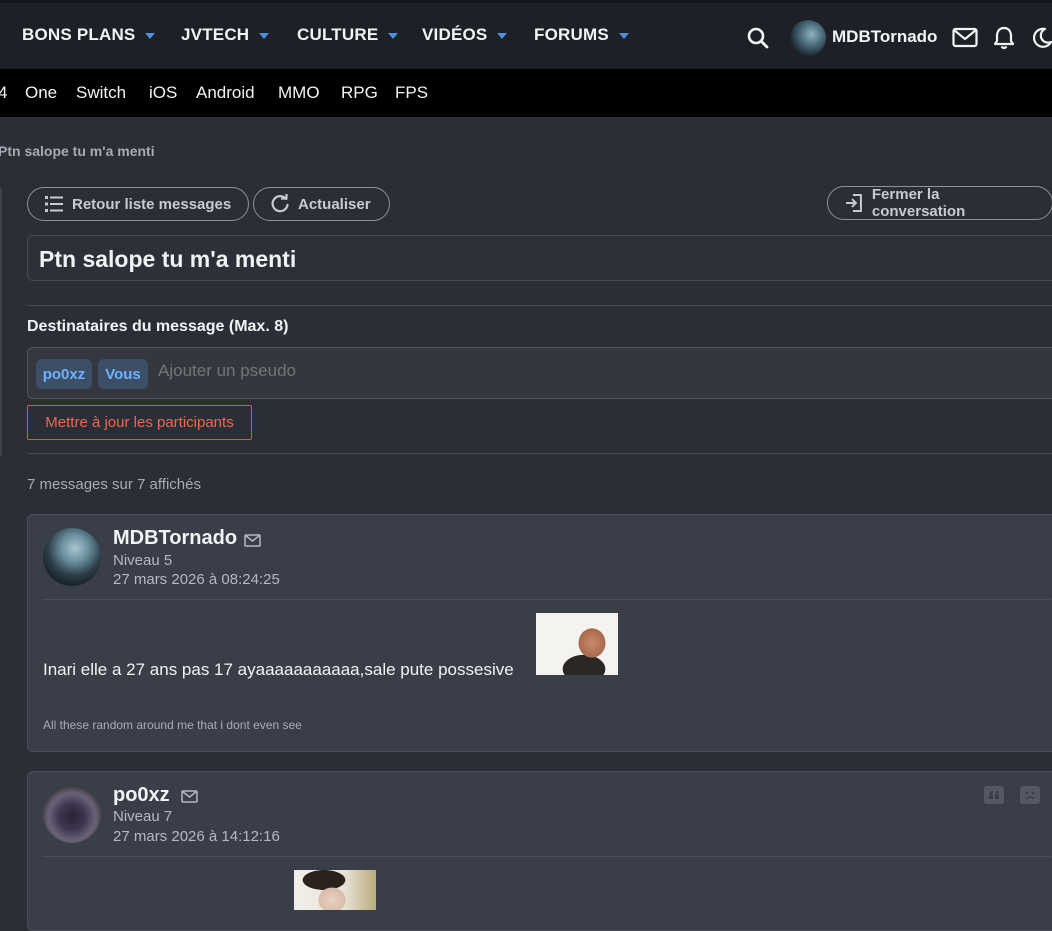 This screenshot has height=931, width=1052. Describe the element at coordinates (411, 93) in the screenshot. I see `subnav-item: FPS` at that location.